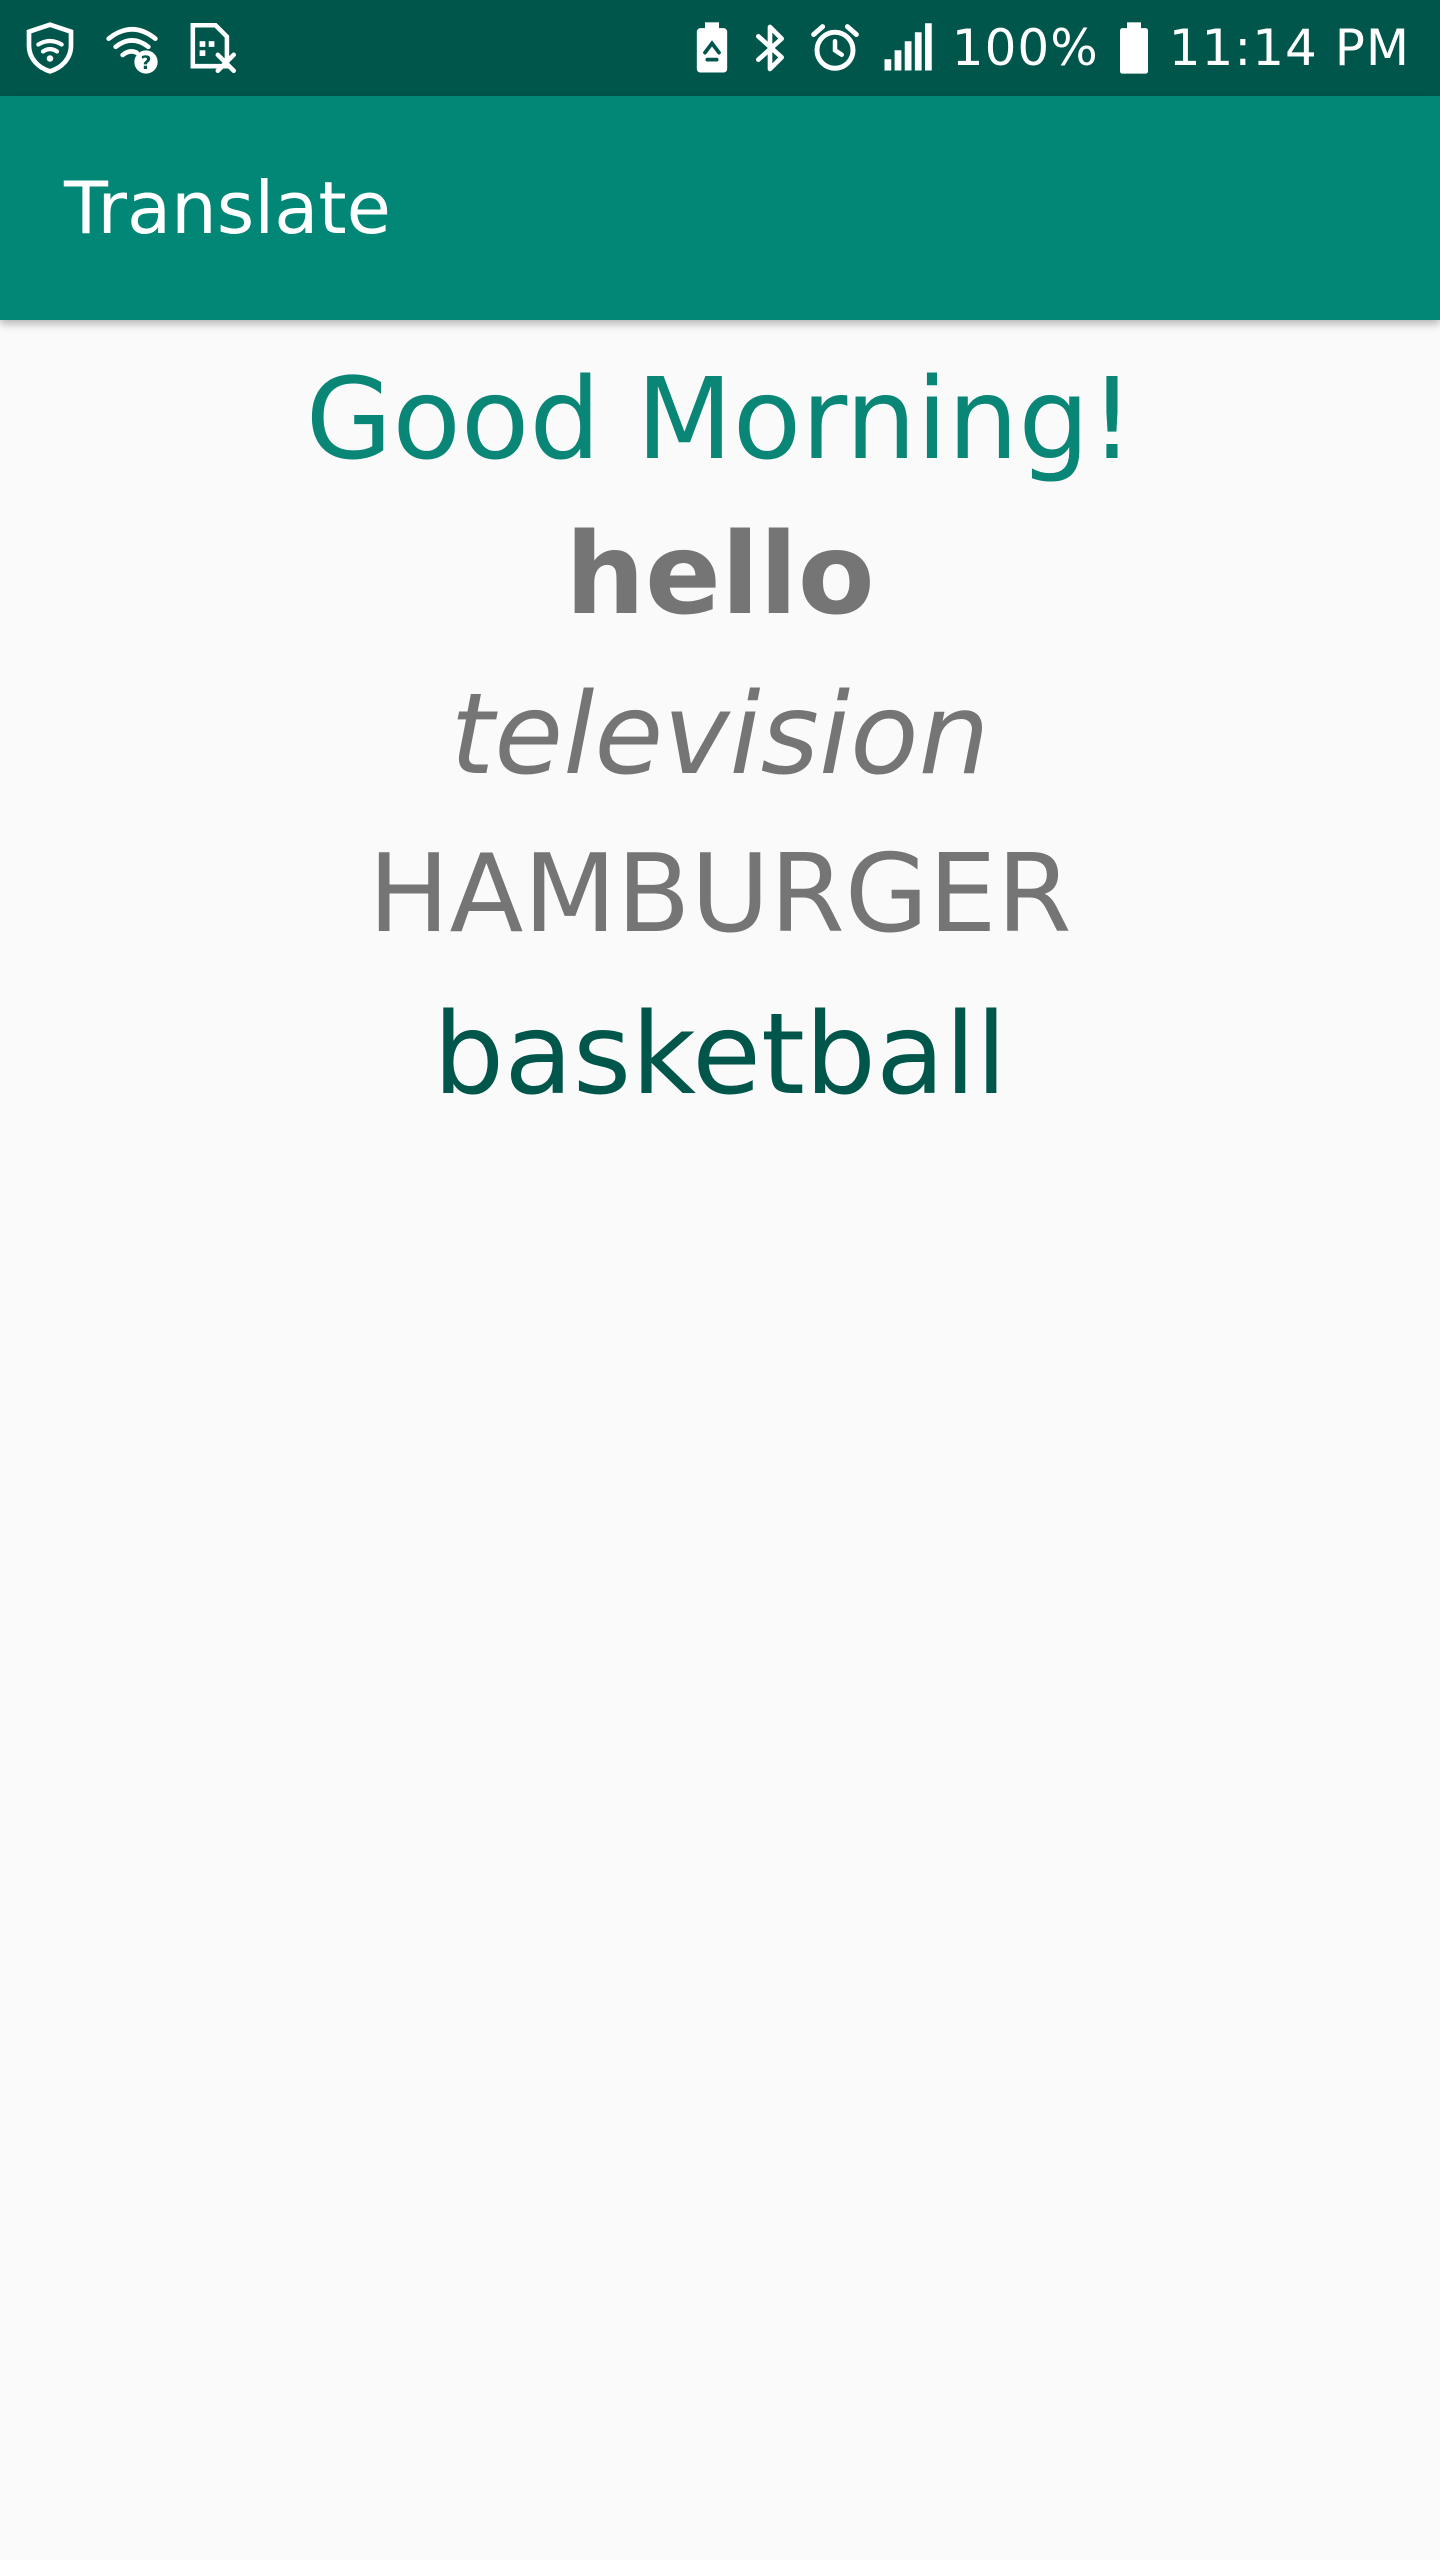  Describe the element at coordinates (770, 48) in the screenshot. I see `bluetooth-icon` at that location.